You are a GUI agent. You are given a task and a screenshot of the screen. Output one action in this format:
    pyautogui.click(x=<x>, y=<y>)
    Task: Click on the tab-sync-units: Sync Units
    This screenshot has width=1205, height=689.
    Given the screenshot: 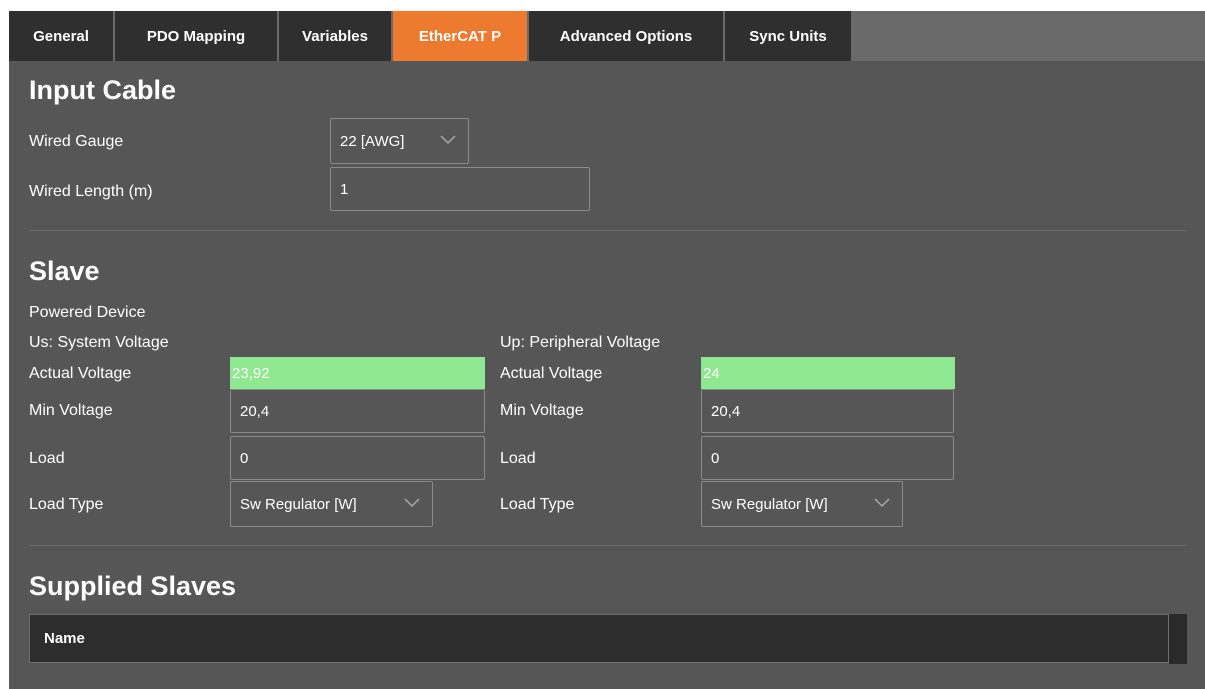 What is the action you would take?
    pyautogui.click(x=788, y=36)
    